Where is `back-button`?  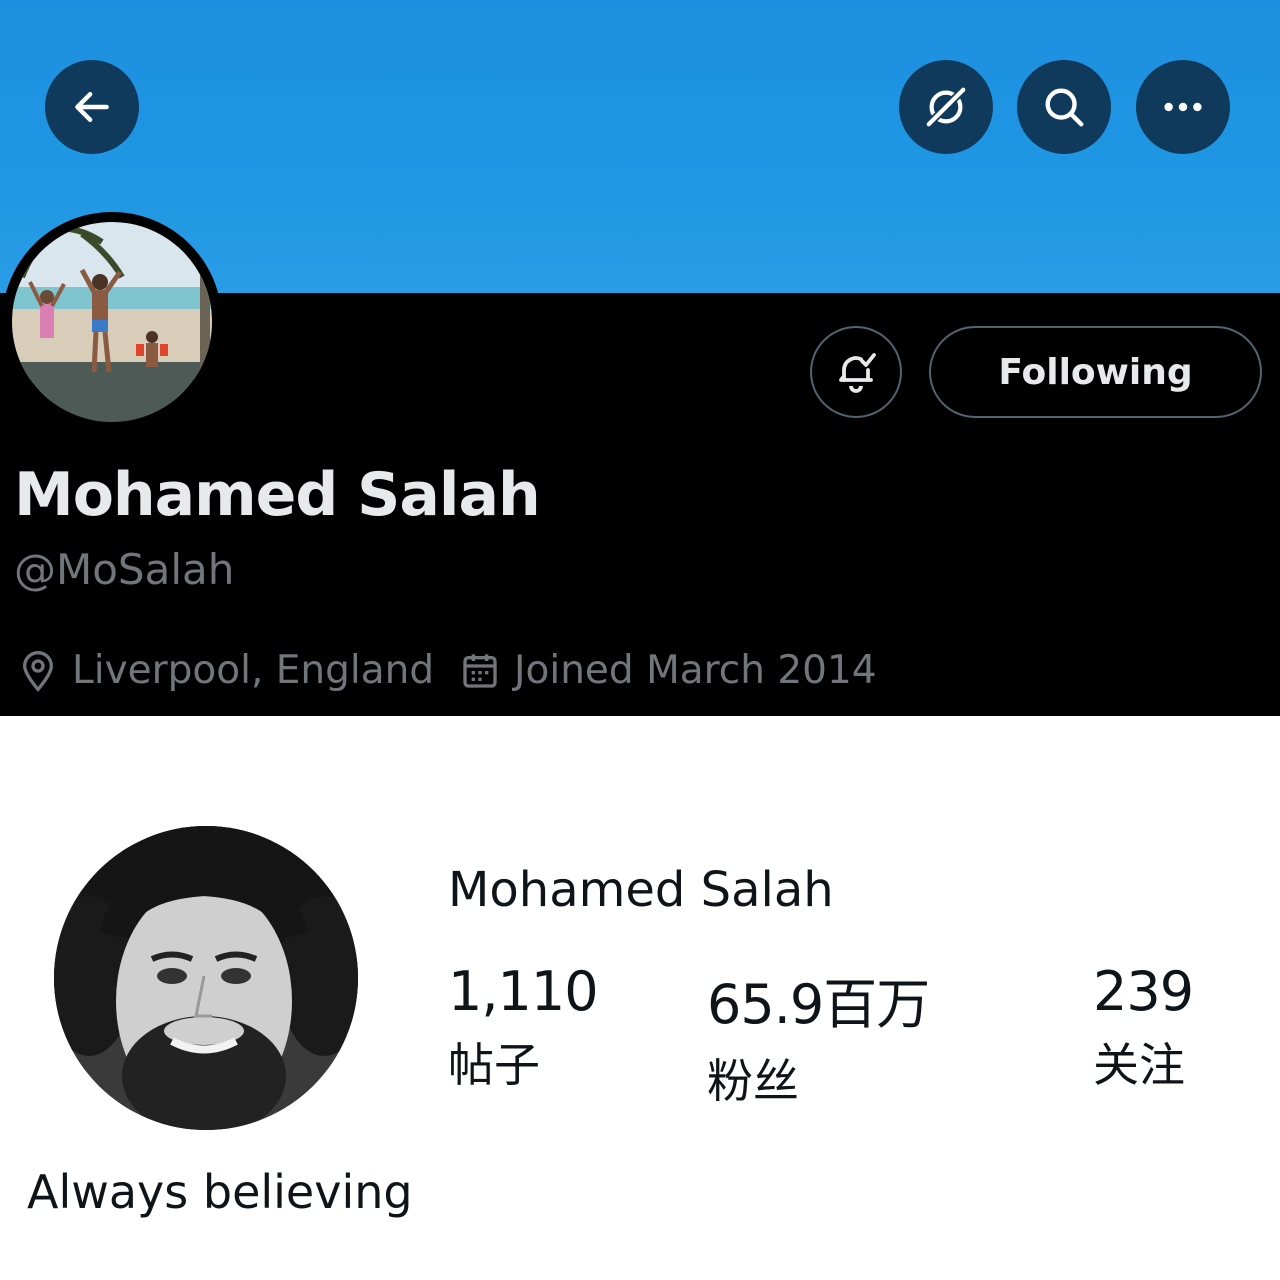 back-button is located at coordinates (92, 107).